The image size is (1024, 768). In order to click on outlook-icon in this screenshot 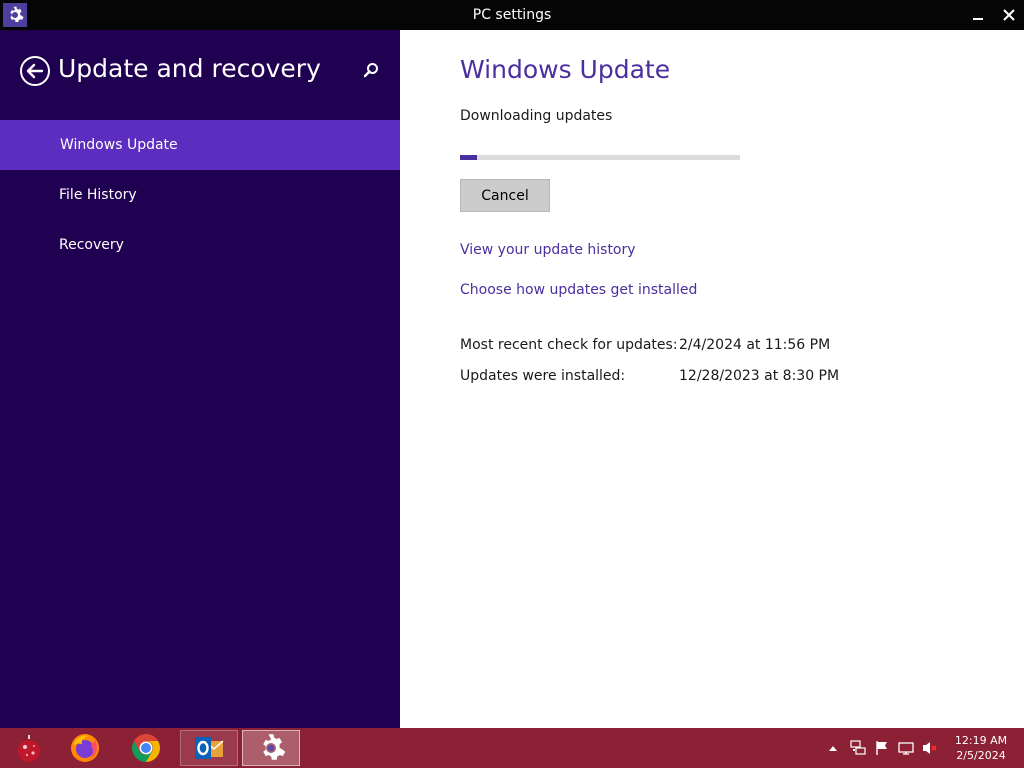, I will do `click(209, 748)`.